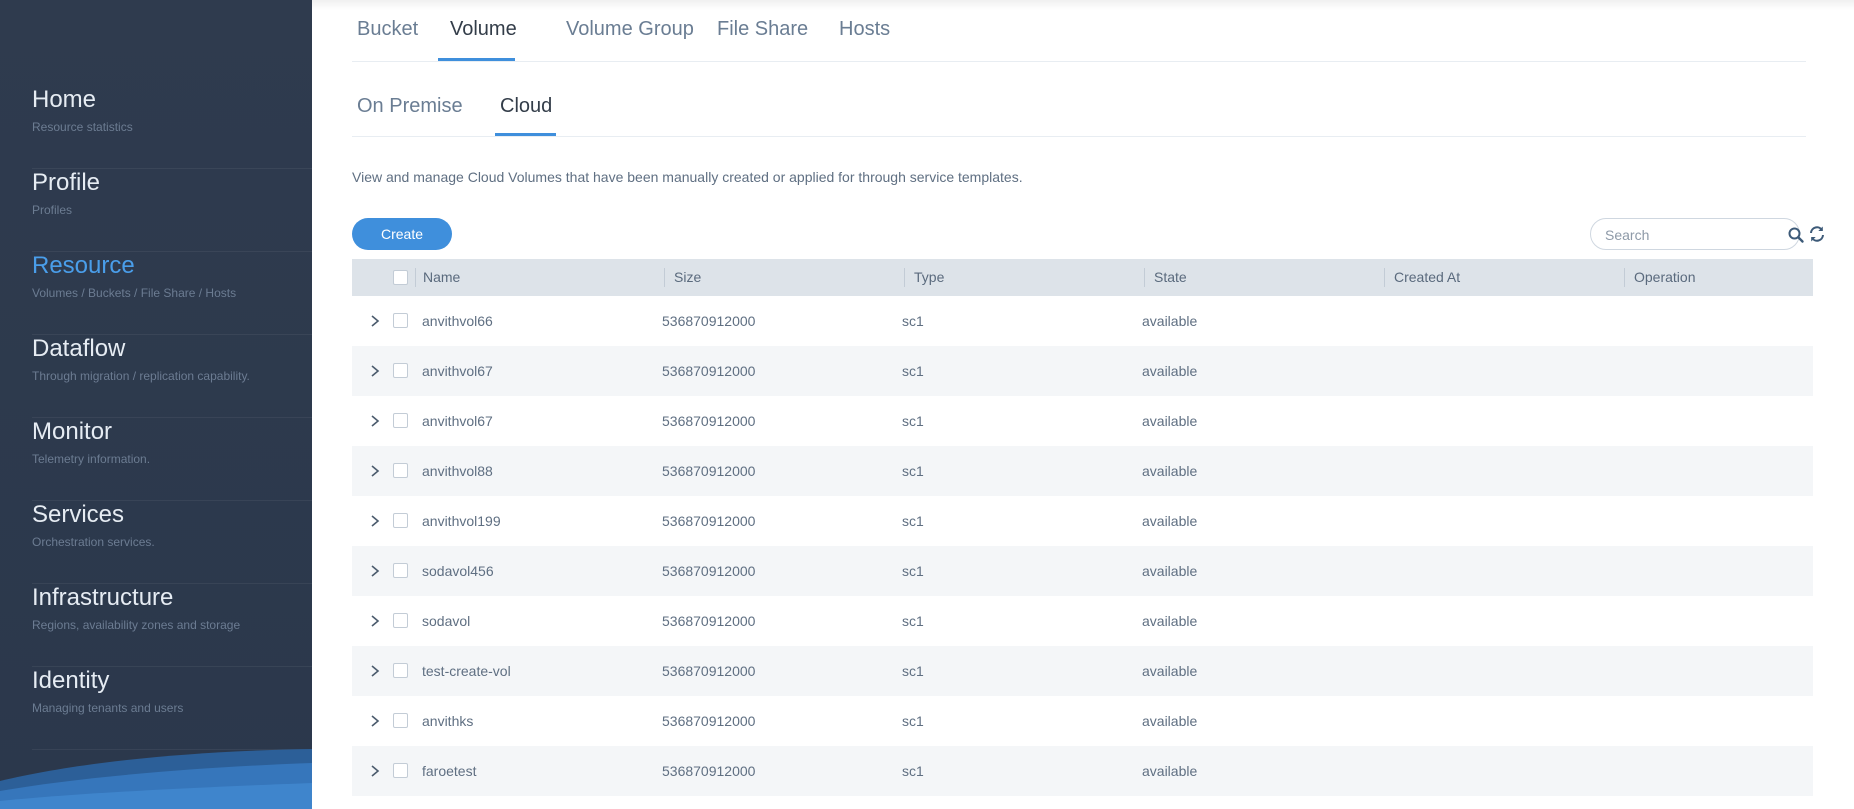 Image resolution: width=1854 pixels, height=809 pixels. What do you see at coordinates (410, 106) in the screenshot?
I see `tab-on-premise: On Premise` at bounding box center [410, 106].